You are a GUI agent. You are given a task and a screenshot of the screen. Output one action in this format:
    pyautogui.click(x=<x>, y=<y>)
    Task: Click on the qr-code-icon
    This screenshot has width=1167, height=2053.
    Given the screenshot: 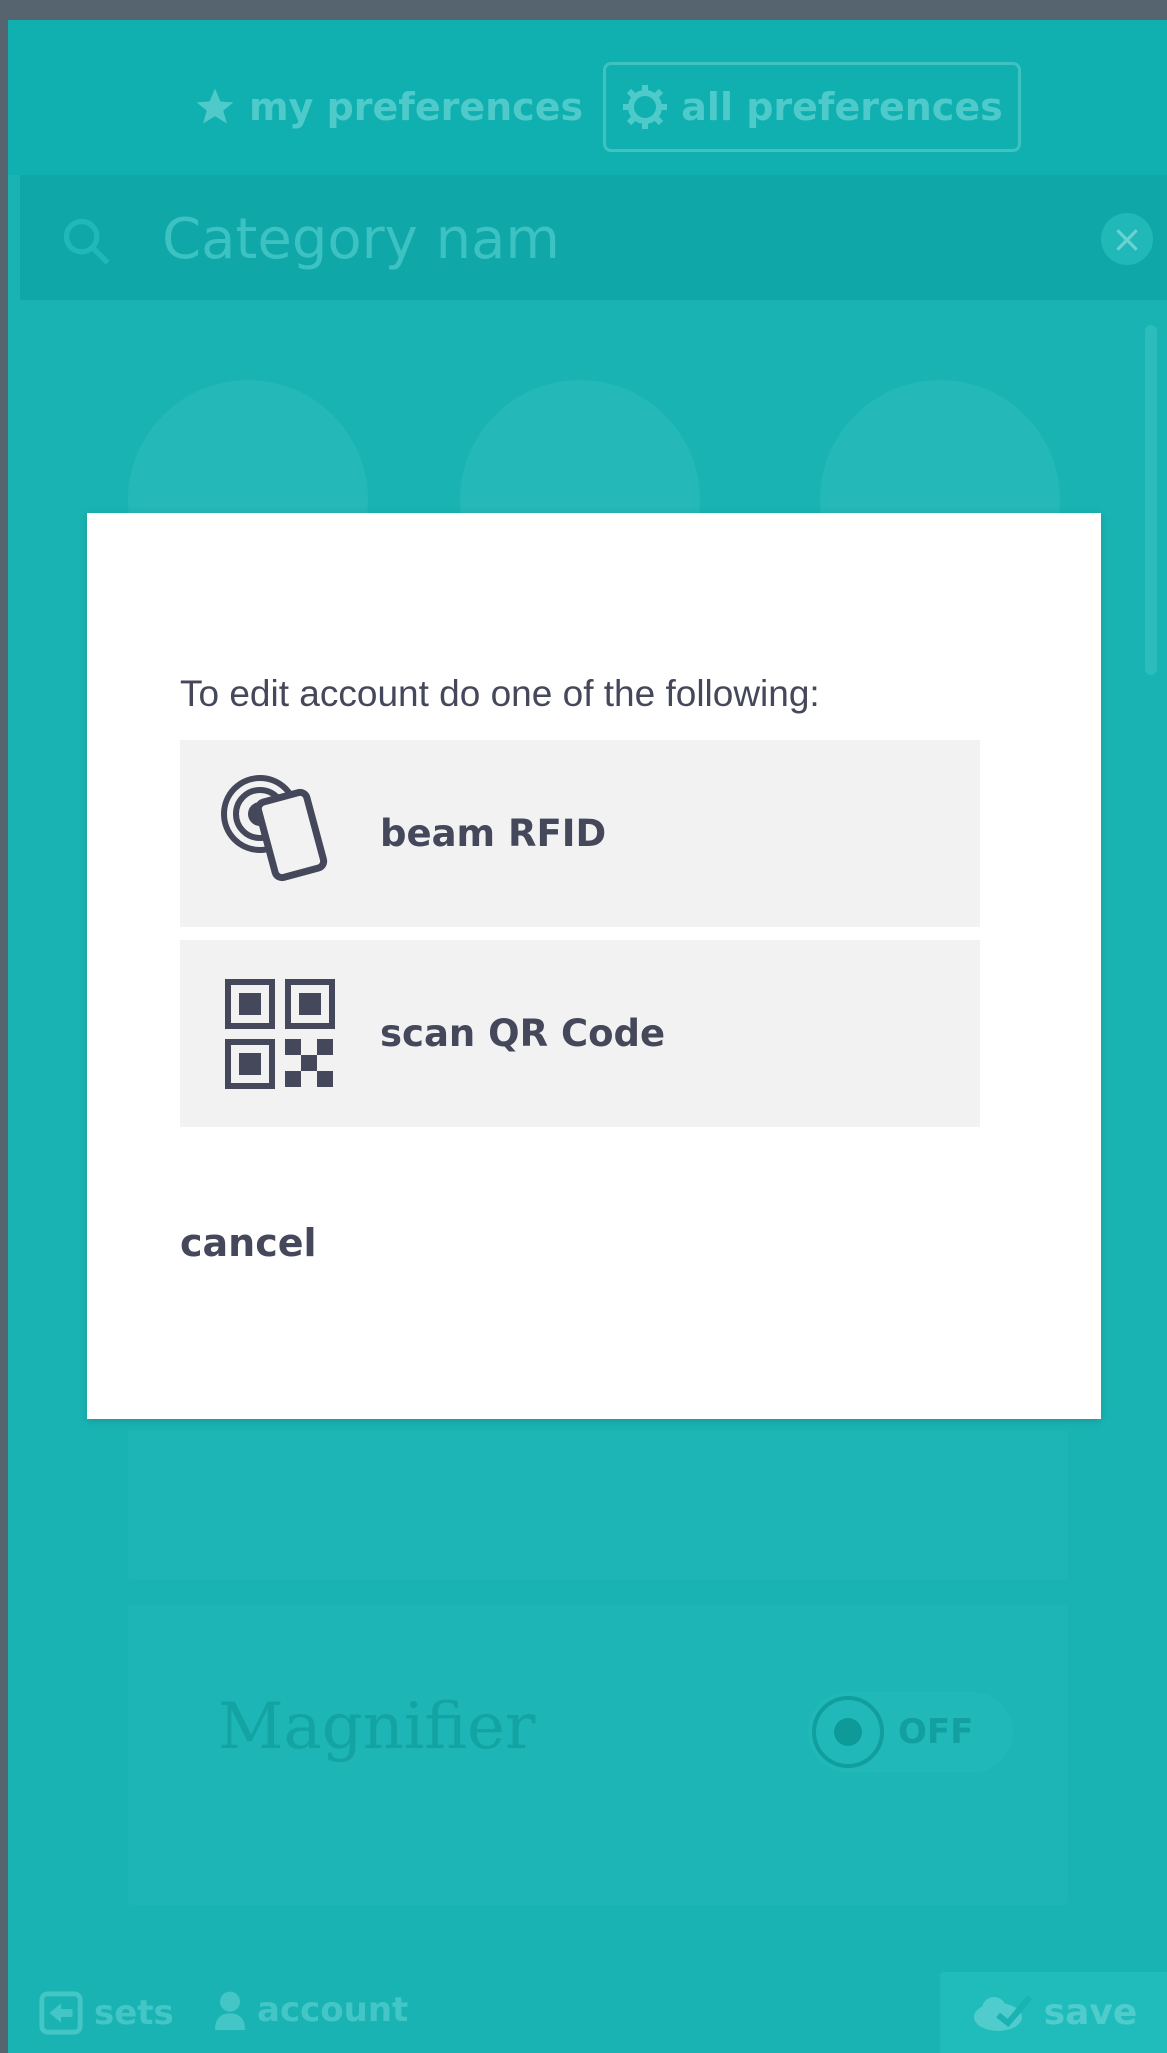 What is the action you would take?
    pyautogui.click(x=280, y=1034)
    